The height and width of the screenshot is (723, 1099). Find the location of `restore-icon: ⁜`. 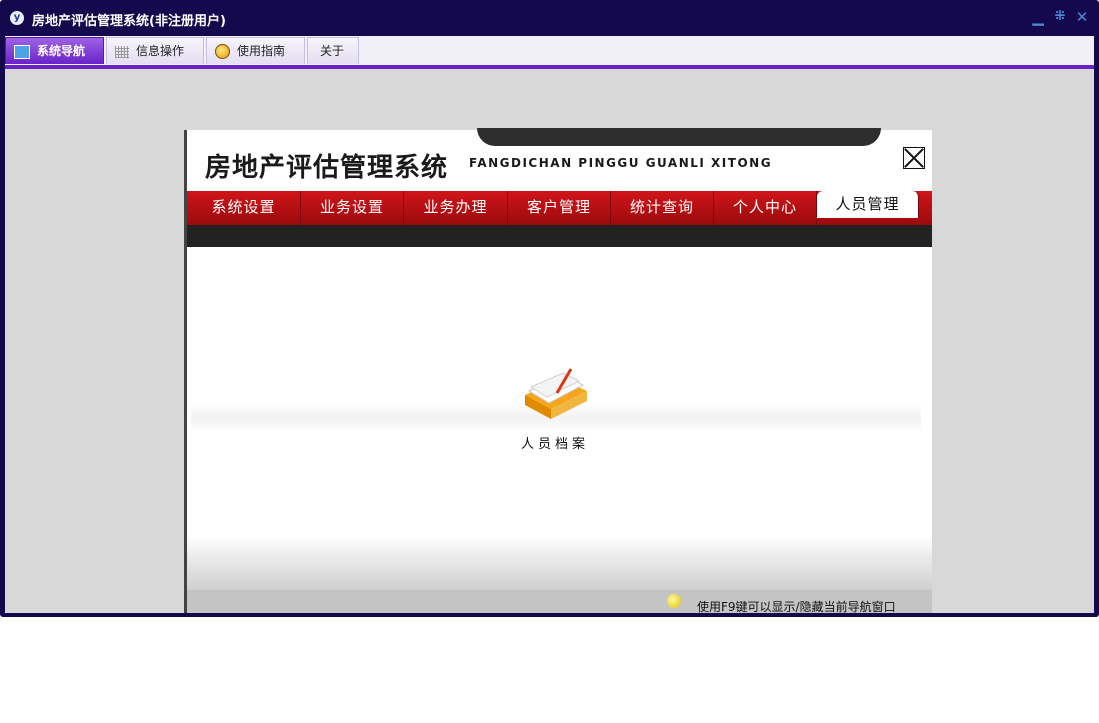

restore-icon: ⁜ is located at coordinates (1060, 17).